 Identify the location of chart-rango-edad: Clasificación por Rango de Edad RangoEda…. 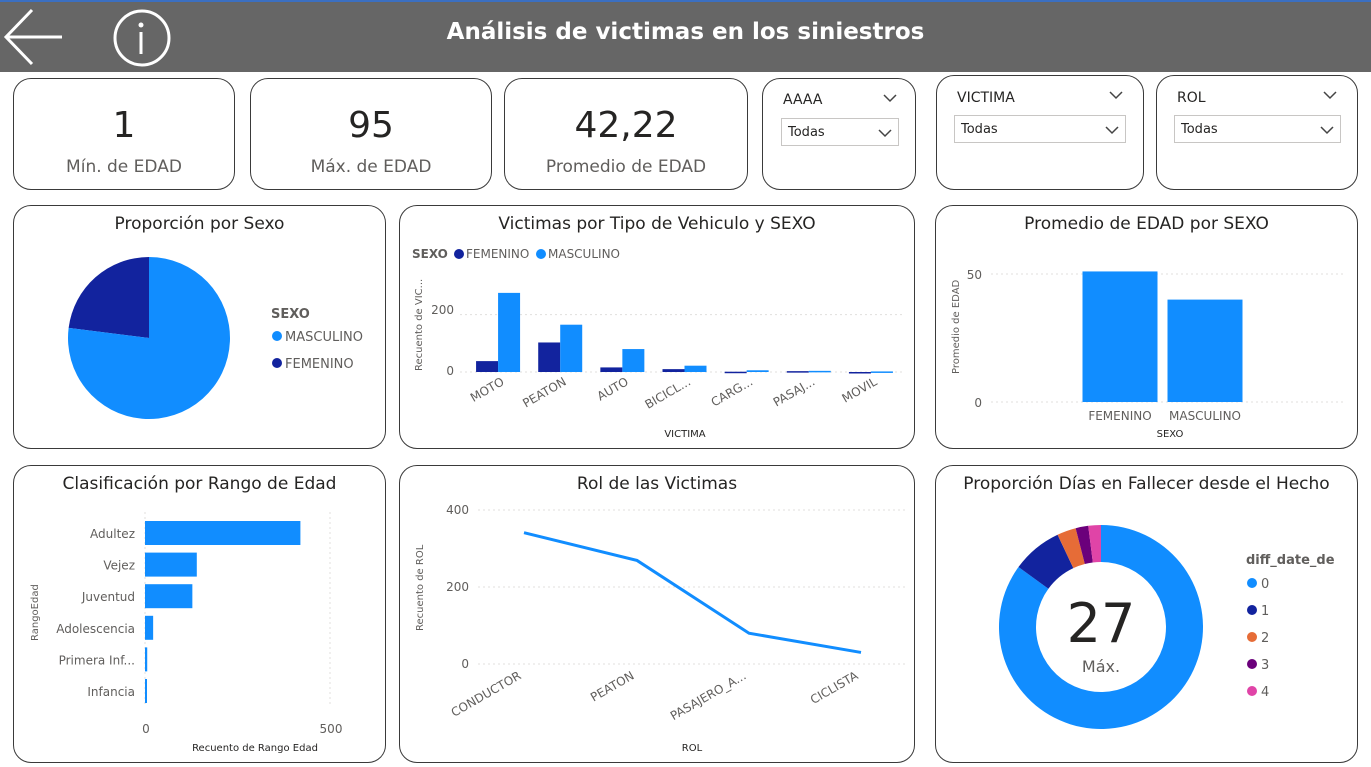
(199, 614).